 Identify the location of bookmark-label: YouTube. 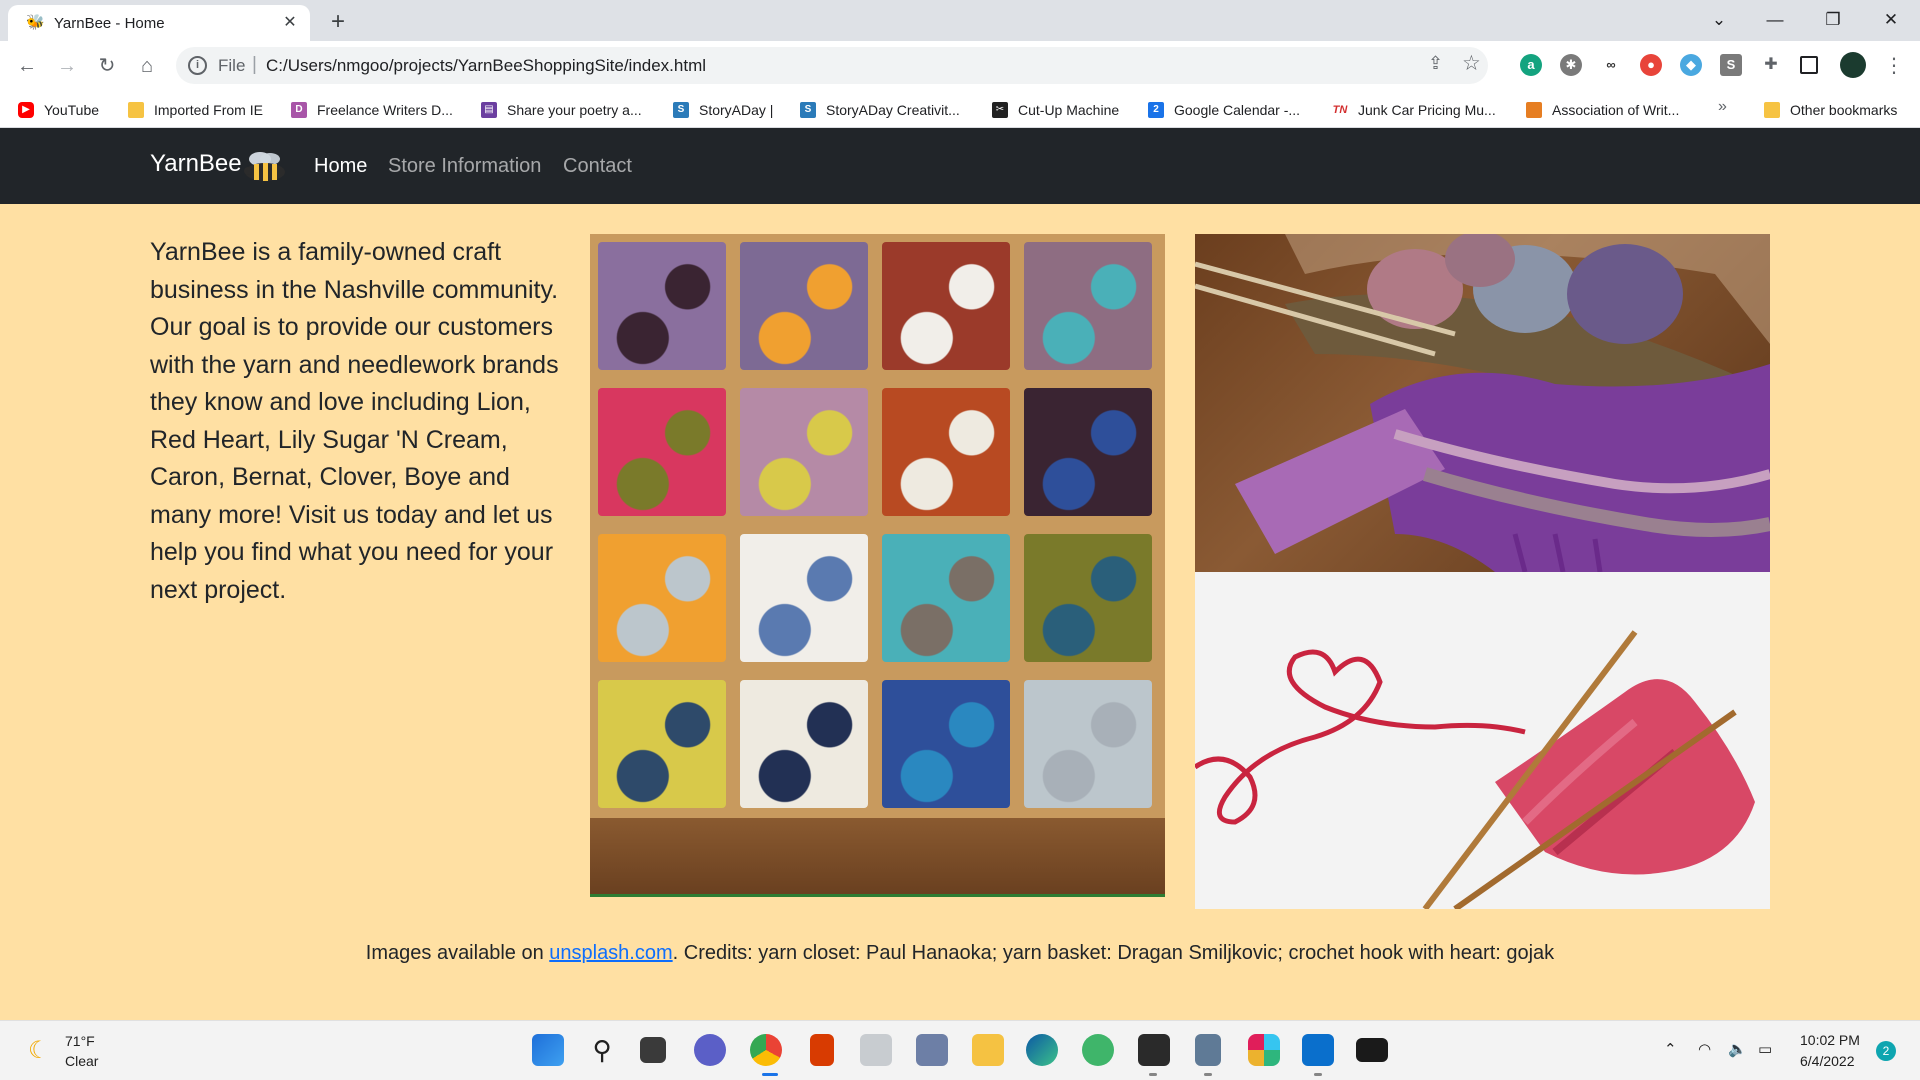
(72, 110).